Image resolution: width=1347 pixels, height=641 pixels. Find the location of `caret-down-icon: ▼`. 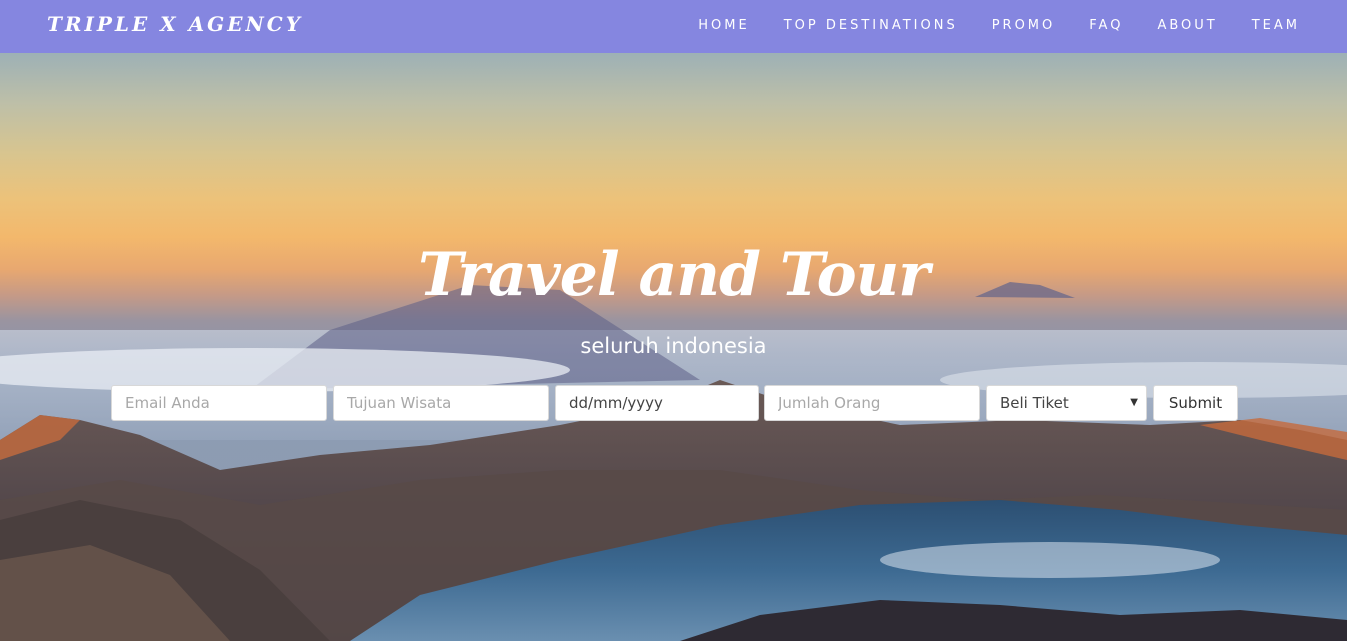

caret-down-icon: ▼ is located at coordinates (1134, 402).